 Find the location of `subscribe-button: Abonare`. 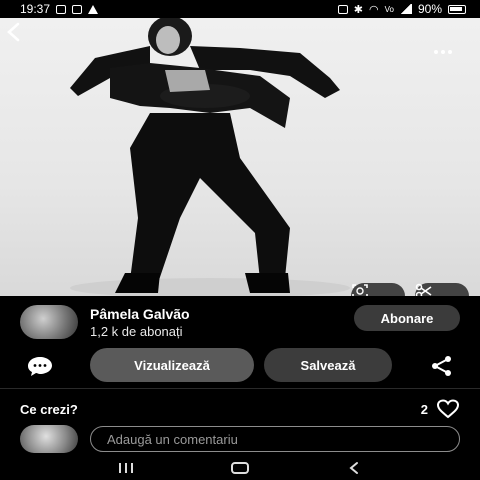

subscribe-button: Abonare is located at coordinates (407, 318).